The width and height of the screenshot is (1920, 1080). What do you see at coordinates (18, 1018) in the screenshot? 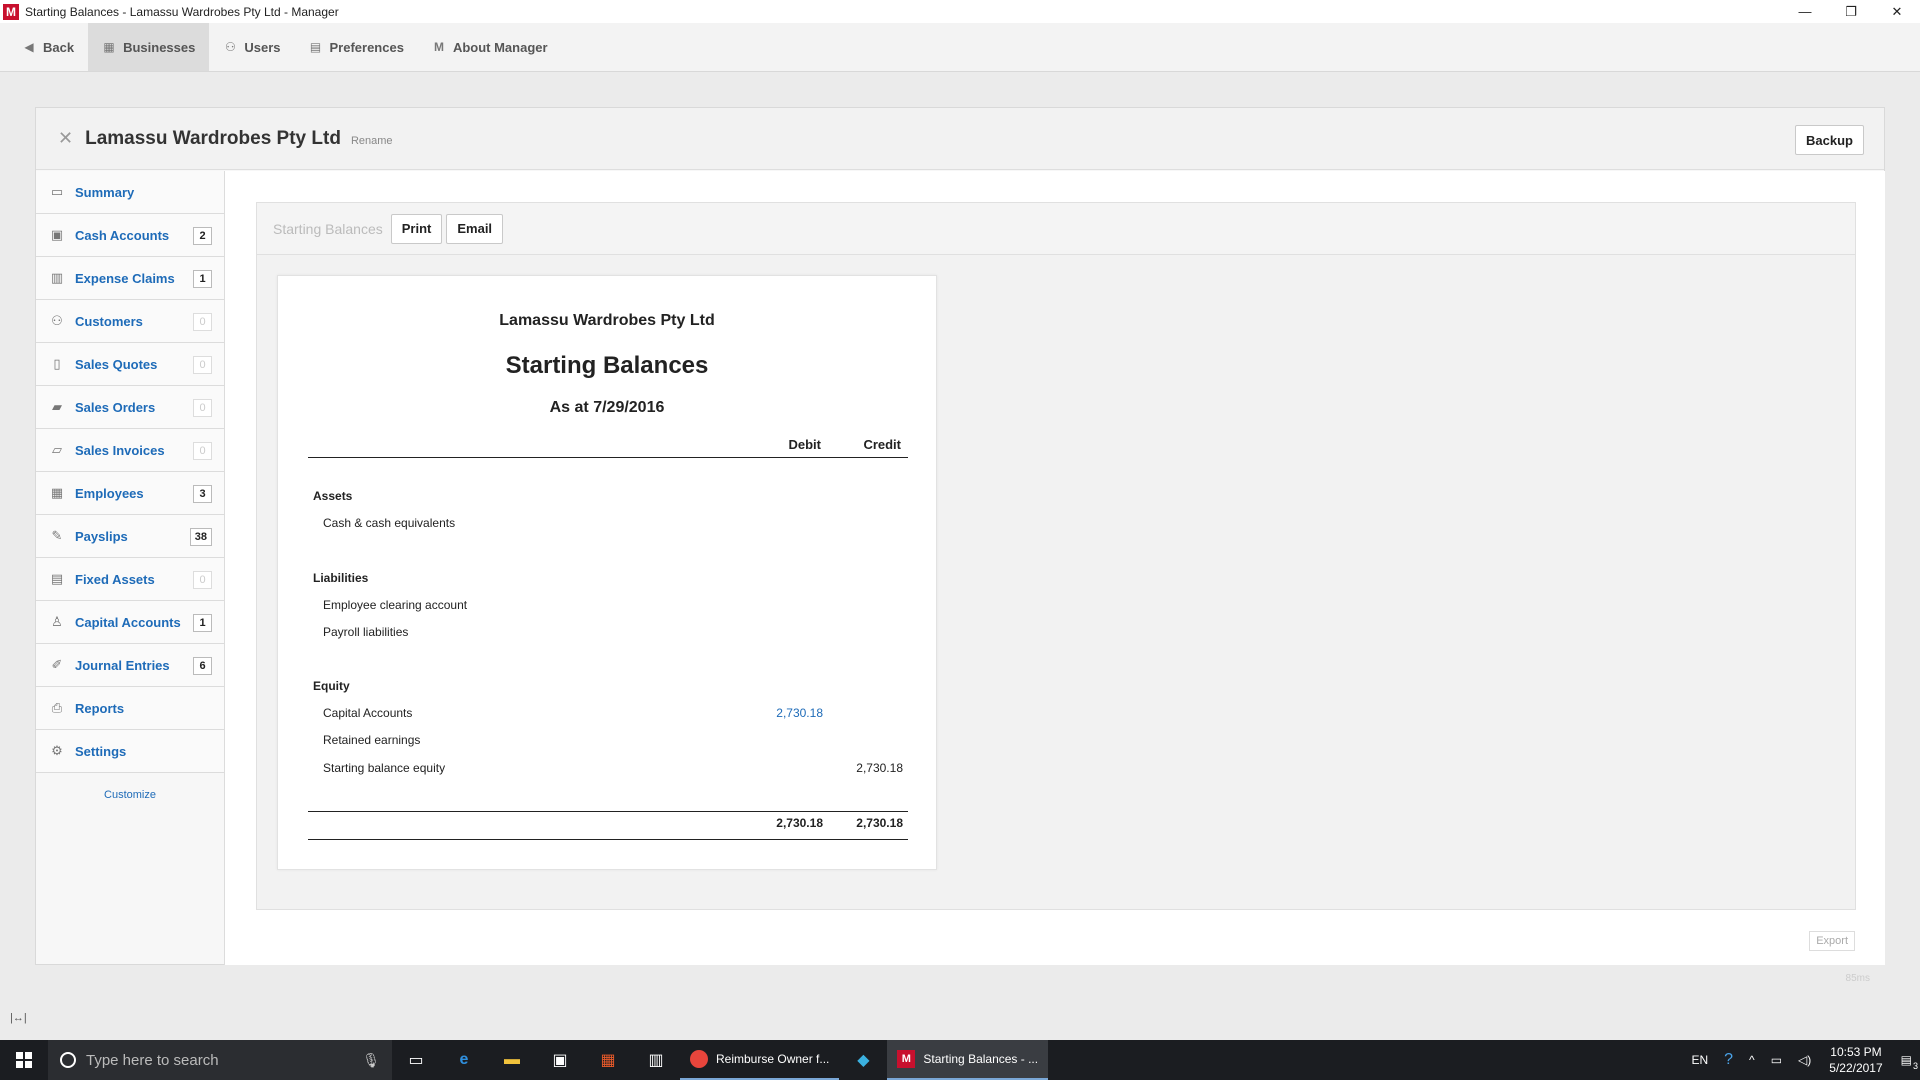
I see `resize-handle-icon: |↔|` at bounding box center [18, 1018].